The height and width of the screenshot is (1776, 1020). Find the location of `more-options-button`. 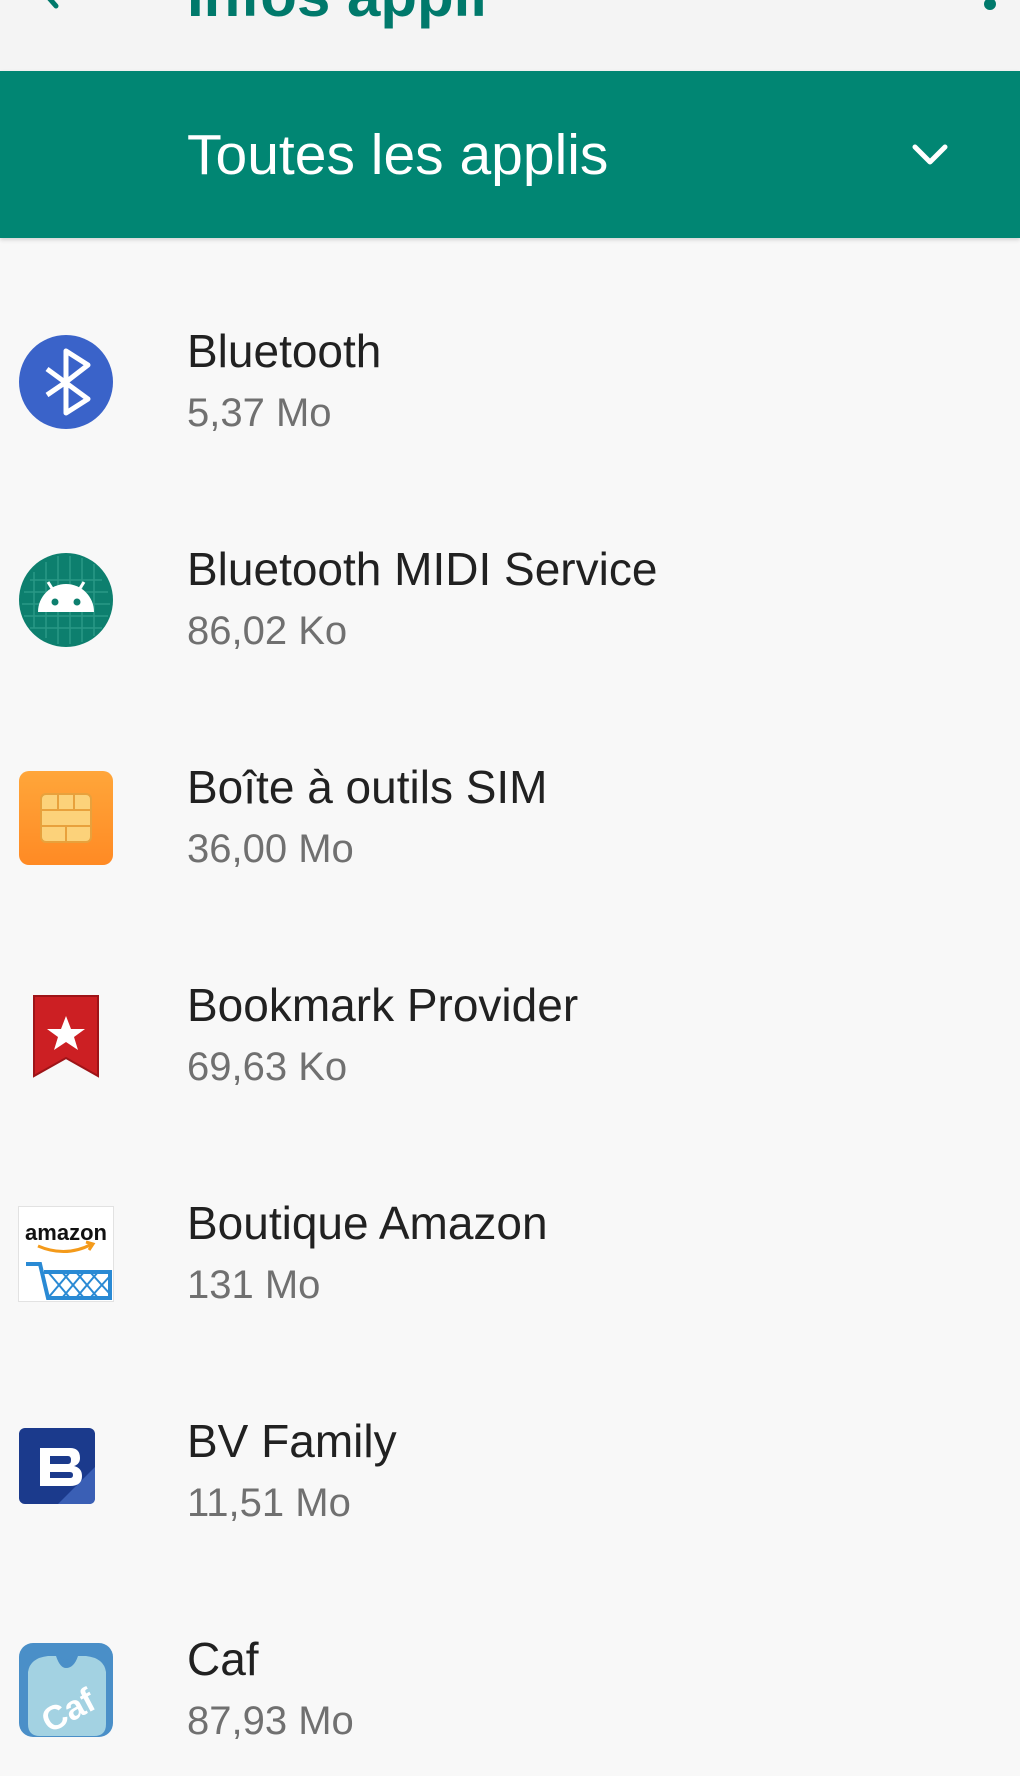

more-options-button is located at coordinates (990, 8).